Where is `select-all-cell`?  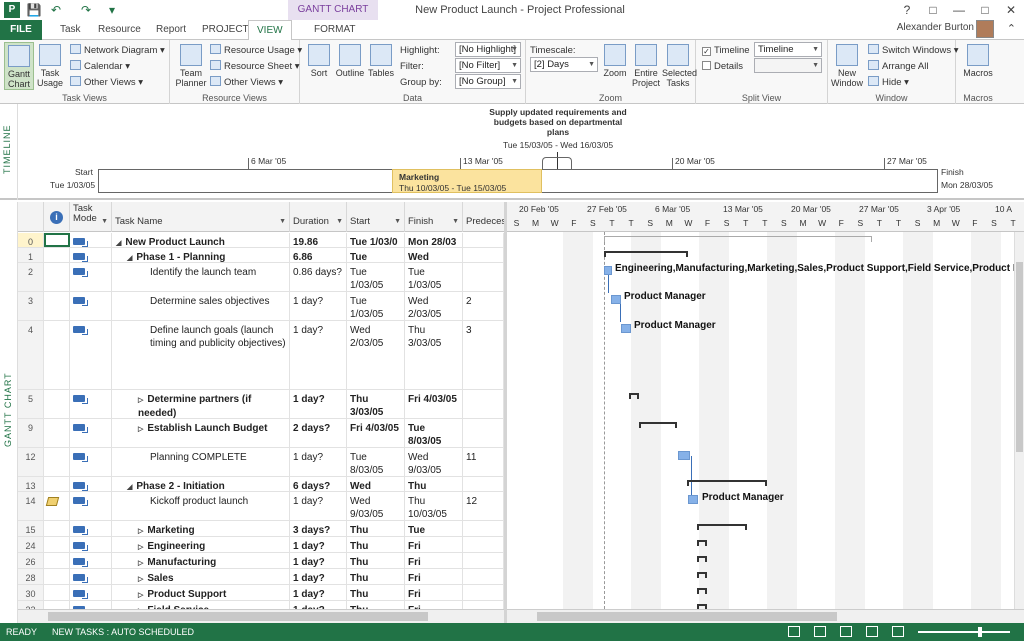 select-all-cell is located at coordinates (31, 217).